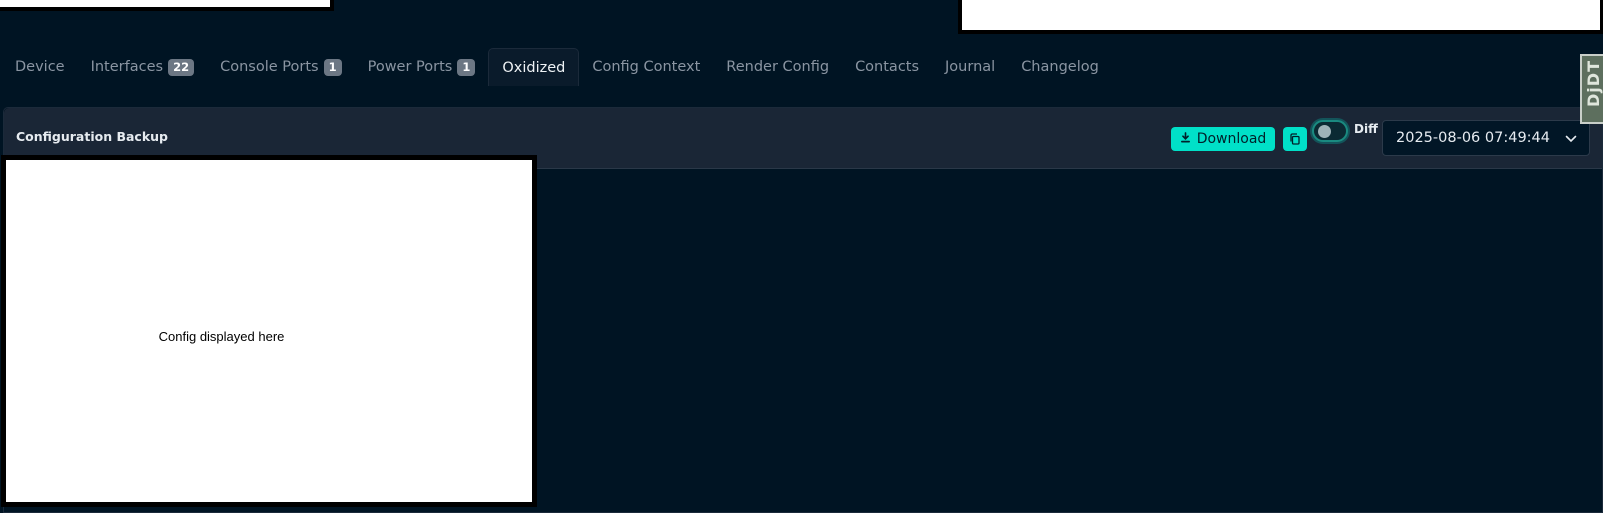 This screenshot has height=513, width=1603. I want to click on tab-interfaces: Interfaces 22, so click(143, 67).